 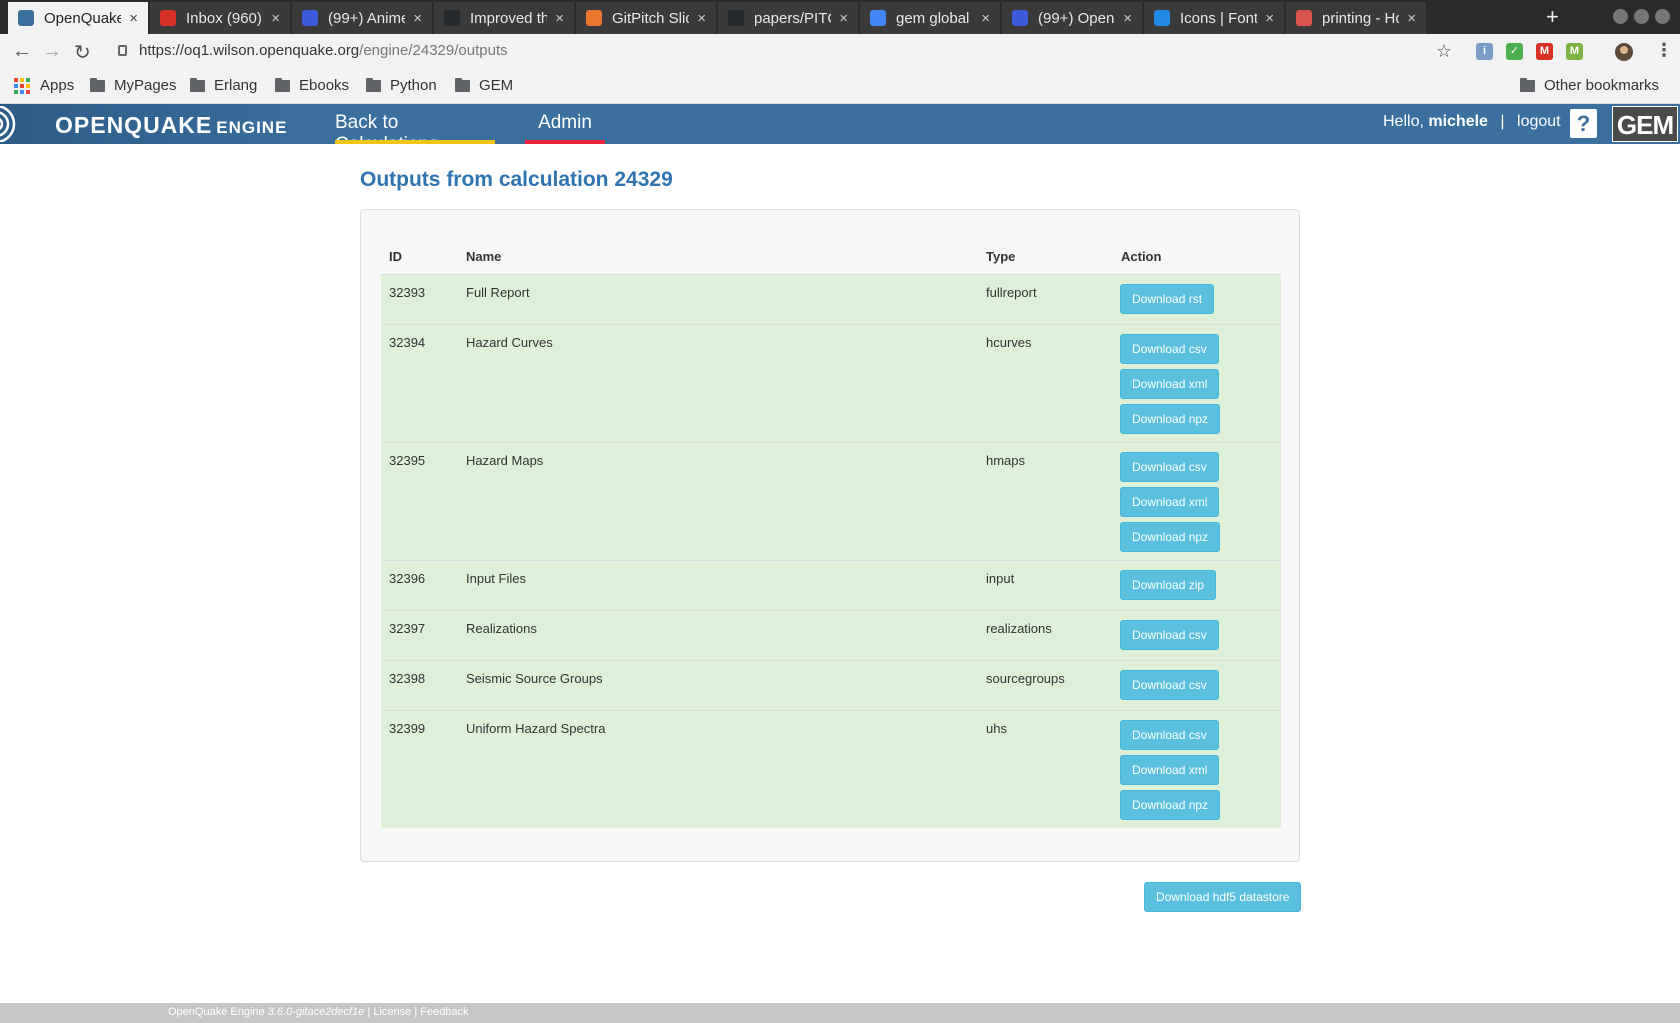 I want to click on extension-icon: i, so click(x=1484, y=51).